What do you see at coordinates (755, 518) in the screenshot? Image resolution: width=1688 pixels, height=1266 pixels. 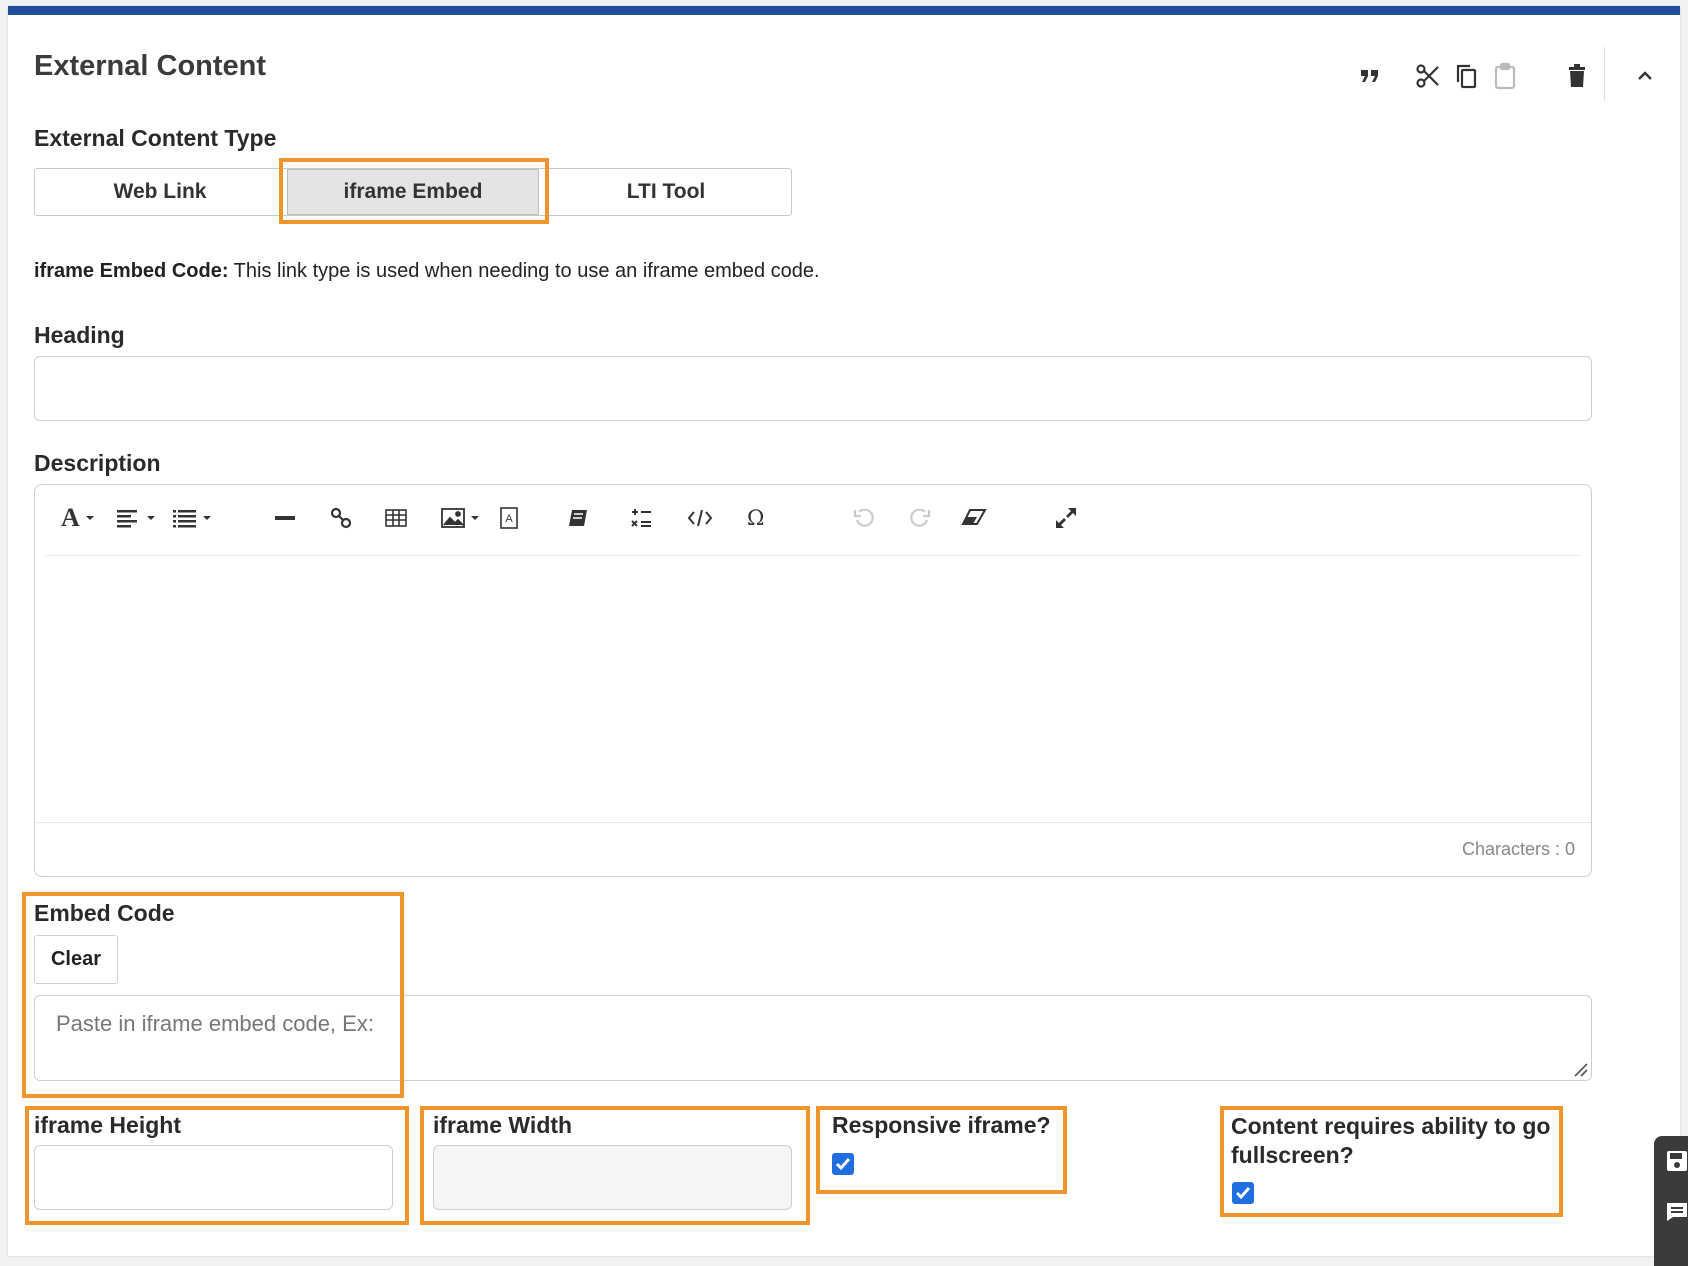 I see `omega-icon: Ω` at bounding box center [755, 518].